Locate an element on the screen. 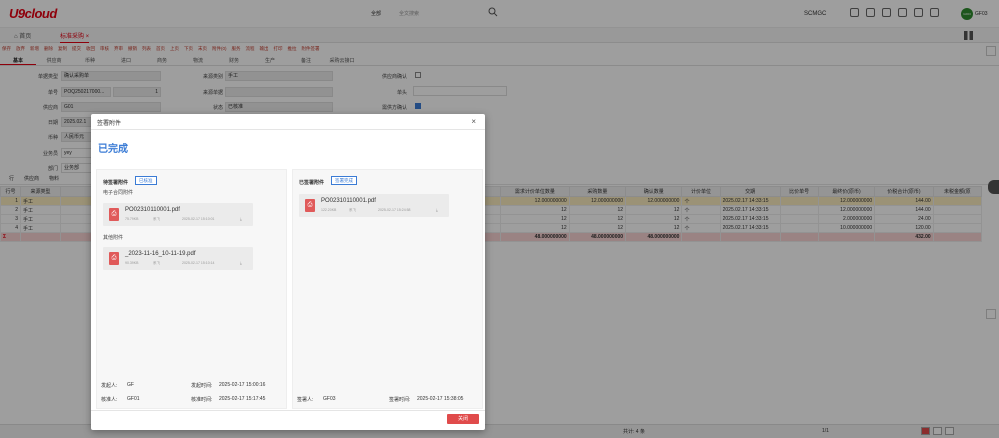 The image size is (999, 438). initiator-value: GF is located at coordinates (130, 385).